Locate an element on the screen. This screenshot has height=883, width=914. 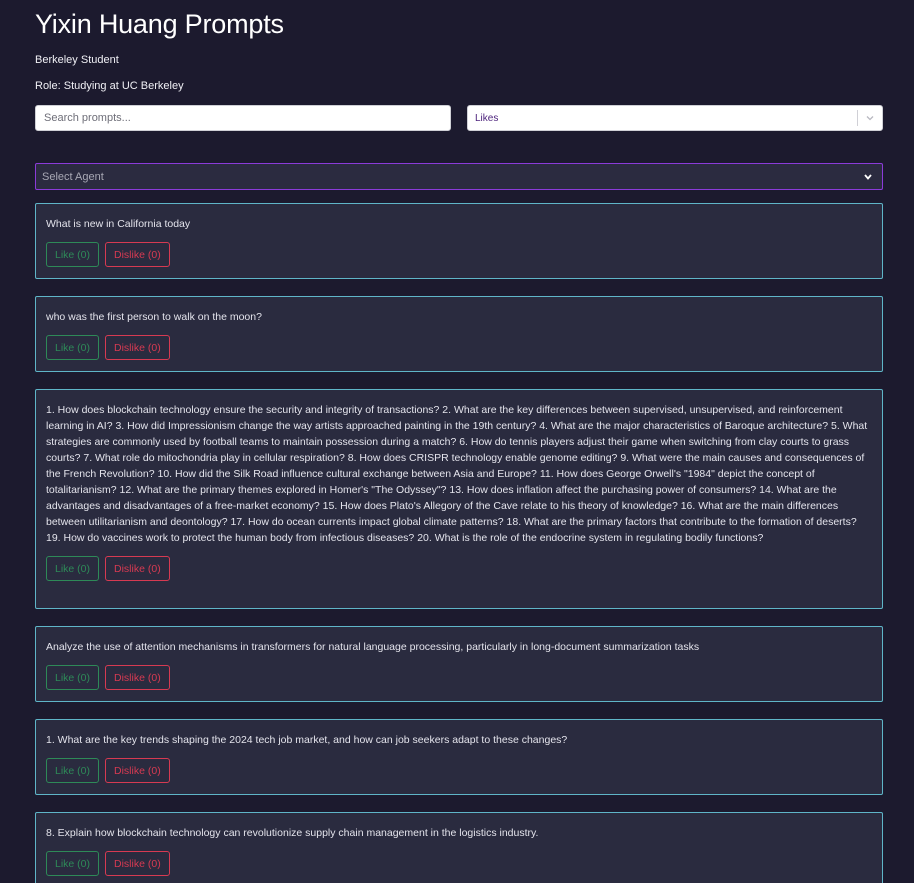
prompt-text: What is new in California today is located at coordinates (118, 224).